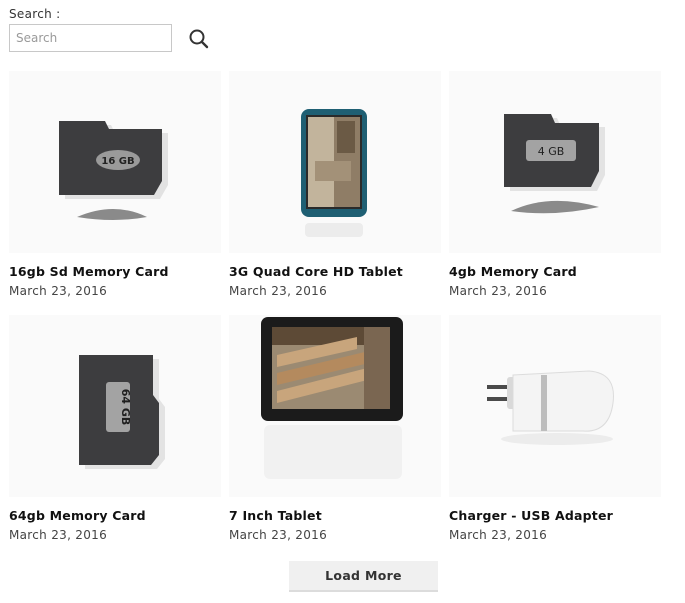 The image size is (685, 603). Describe the element at coordinates (551, 151) in the screenshot. I see `card-capacity-label: 4 GB` at that location.